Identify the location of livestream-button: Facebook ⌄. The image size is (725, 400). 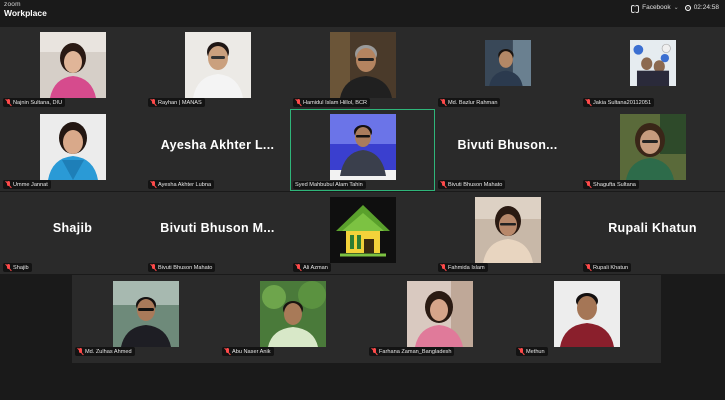
(655, 8).